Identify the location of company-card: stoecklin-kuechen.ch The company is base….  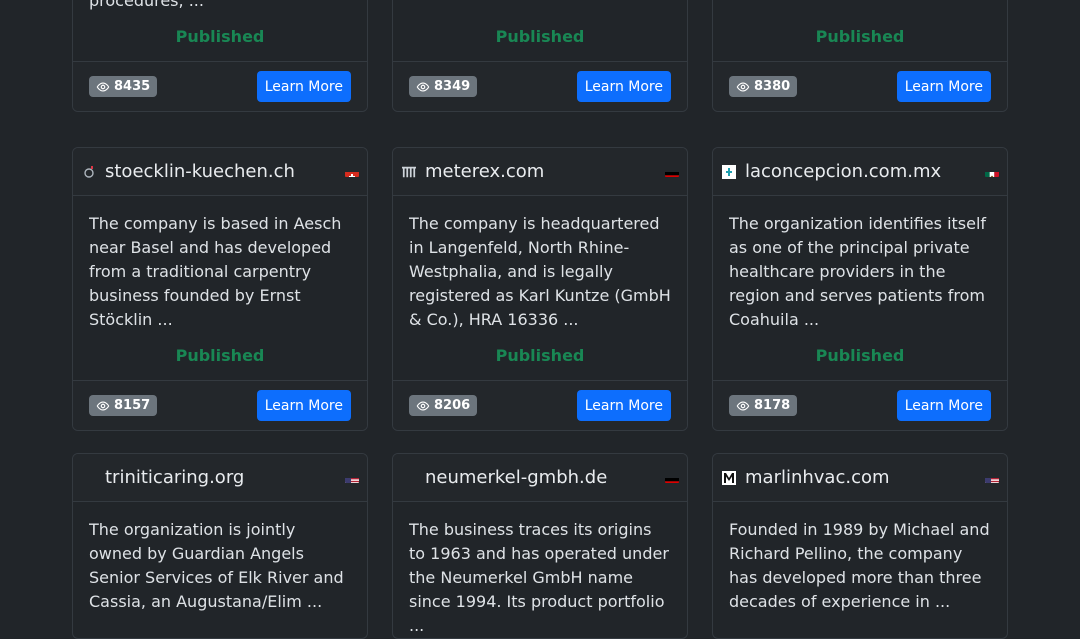
(220, 289).